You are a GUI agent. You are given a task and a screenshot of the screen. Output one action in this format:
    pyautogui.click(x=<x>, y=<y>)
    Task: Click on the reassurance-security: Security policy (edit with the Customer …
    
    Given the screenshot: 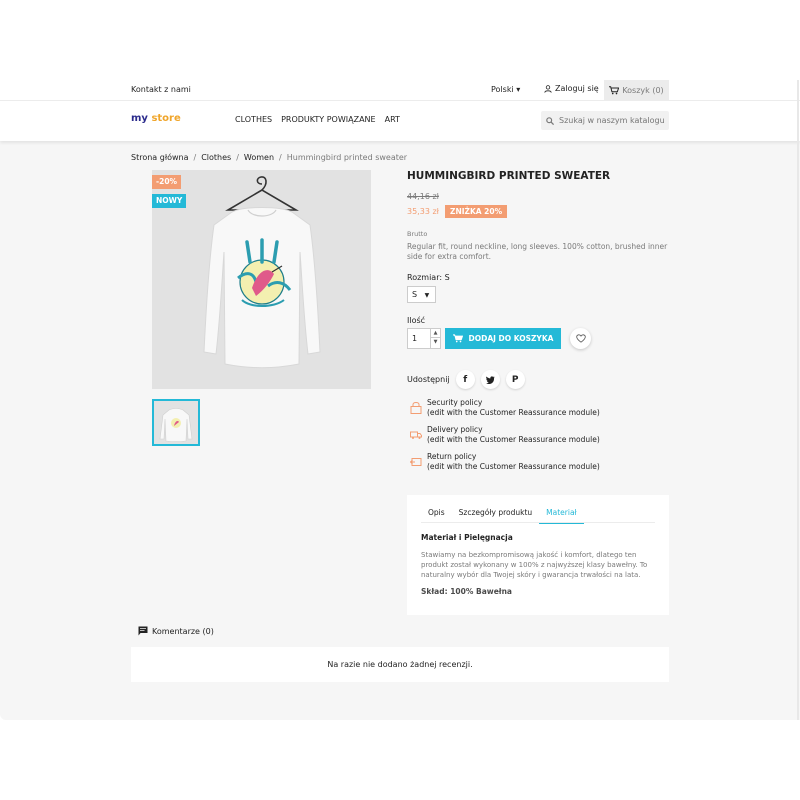 What is the action you would take?
    pyautogui.click(x=505, y=408)
    